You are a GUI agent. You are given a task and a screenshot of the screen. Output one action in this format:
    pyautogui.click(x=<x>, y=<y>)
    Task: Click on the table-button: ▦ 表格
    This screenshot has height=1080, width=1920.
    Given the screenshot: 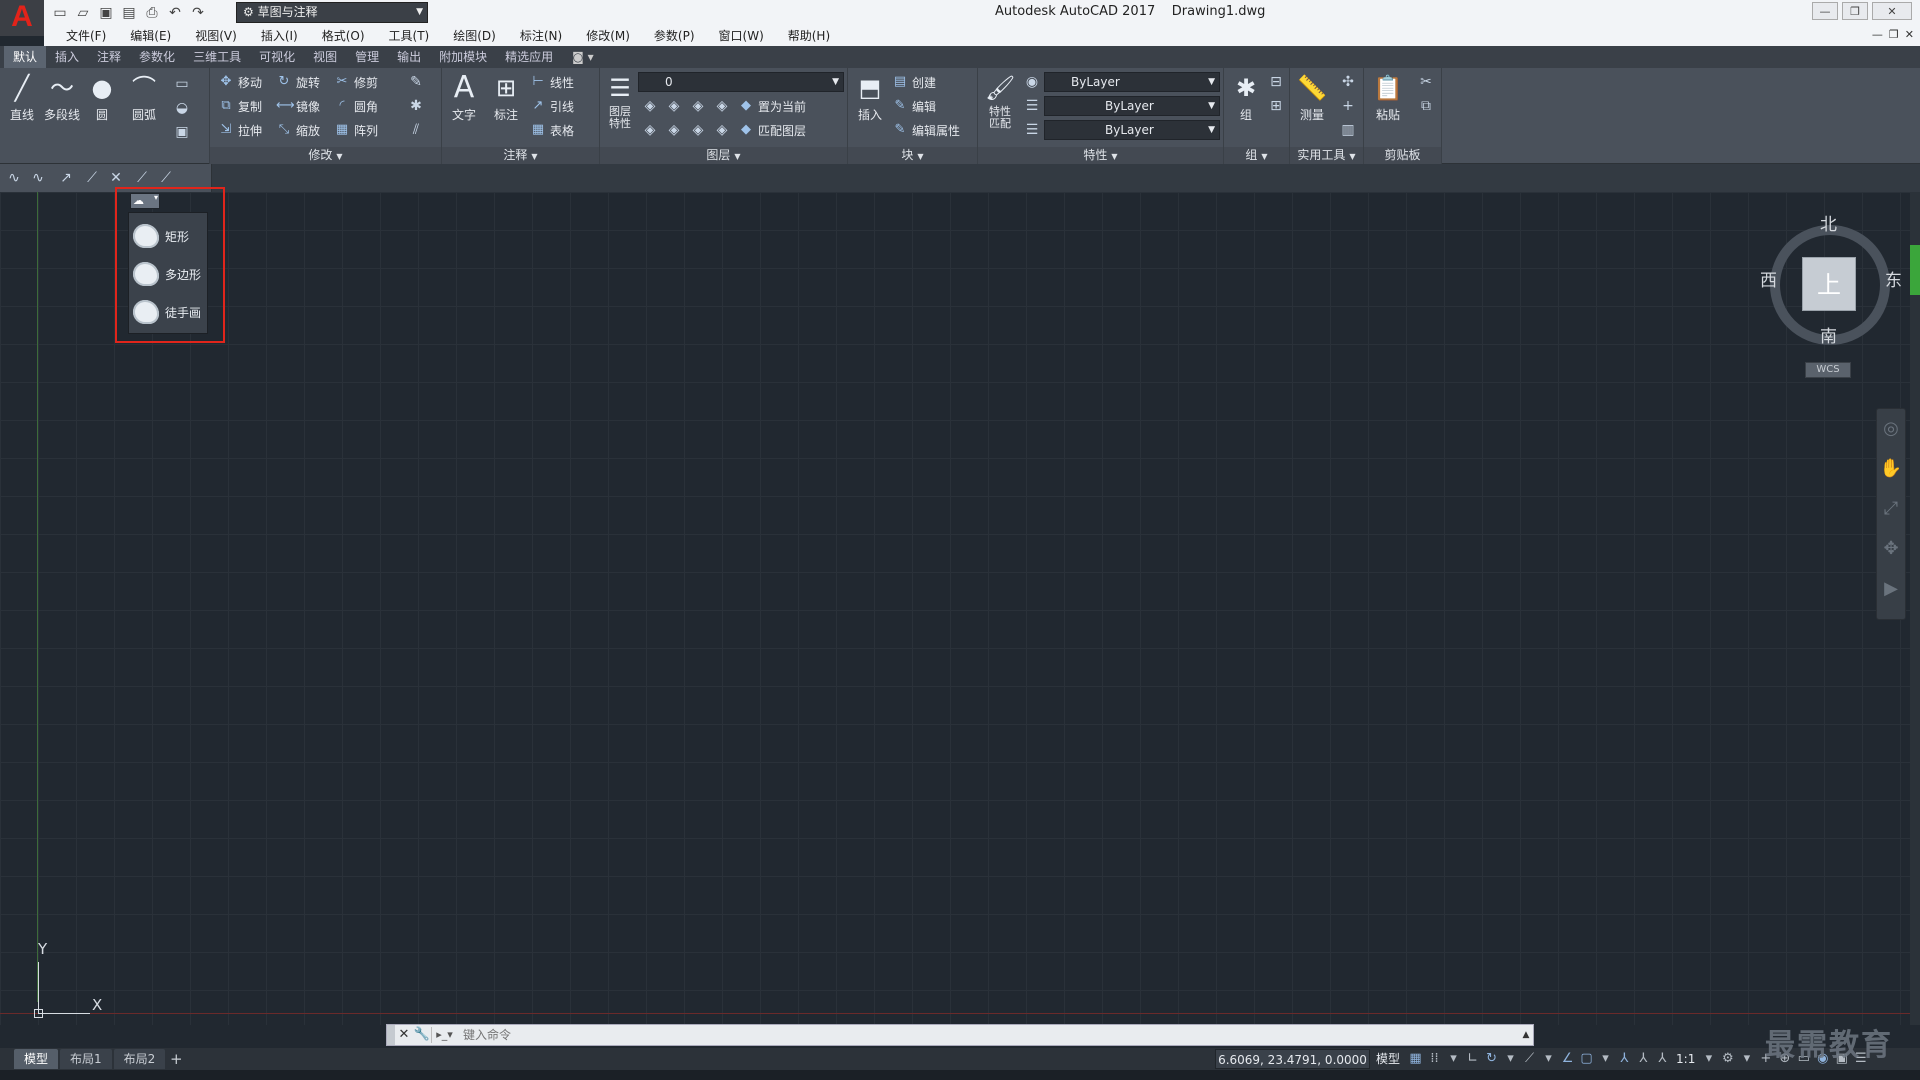 What is the action you would take?
    pyautogui.click(x=552, y=130)
    